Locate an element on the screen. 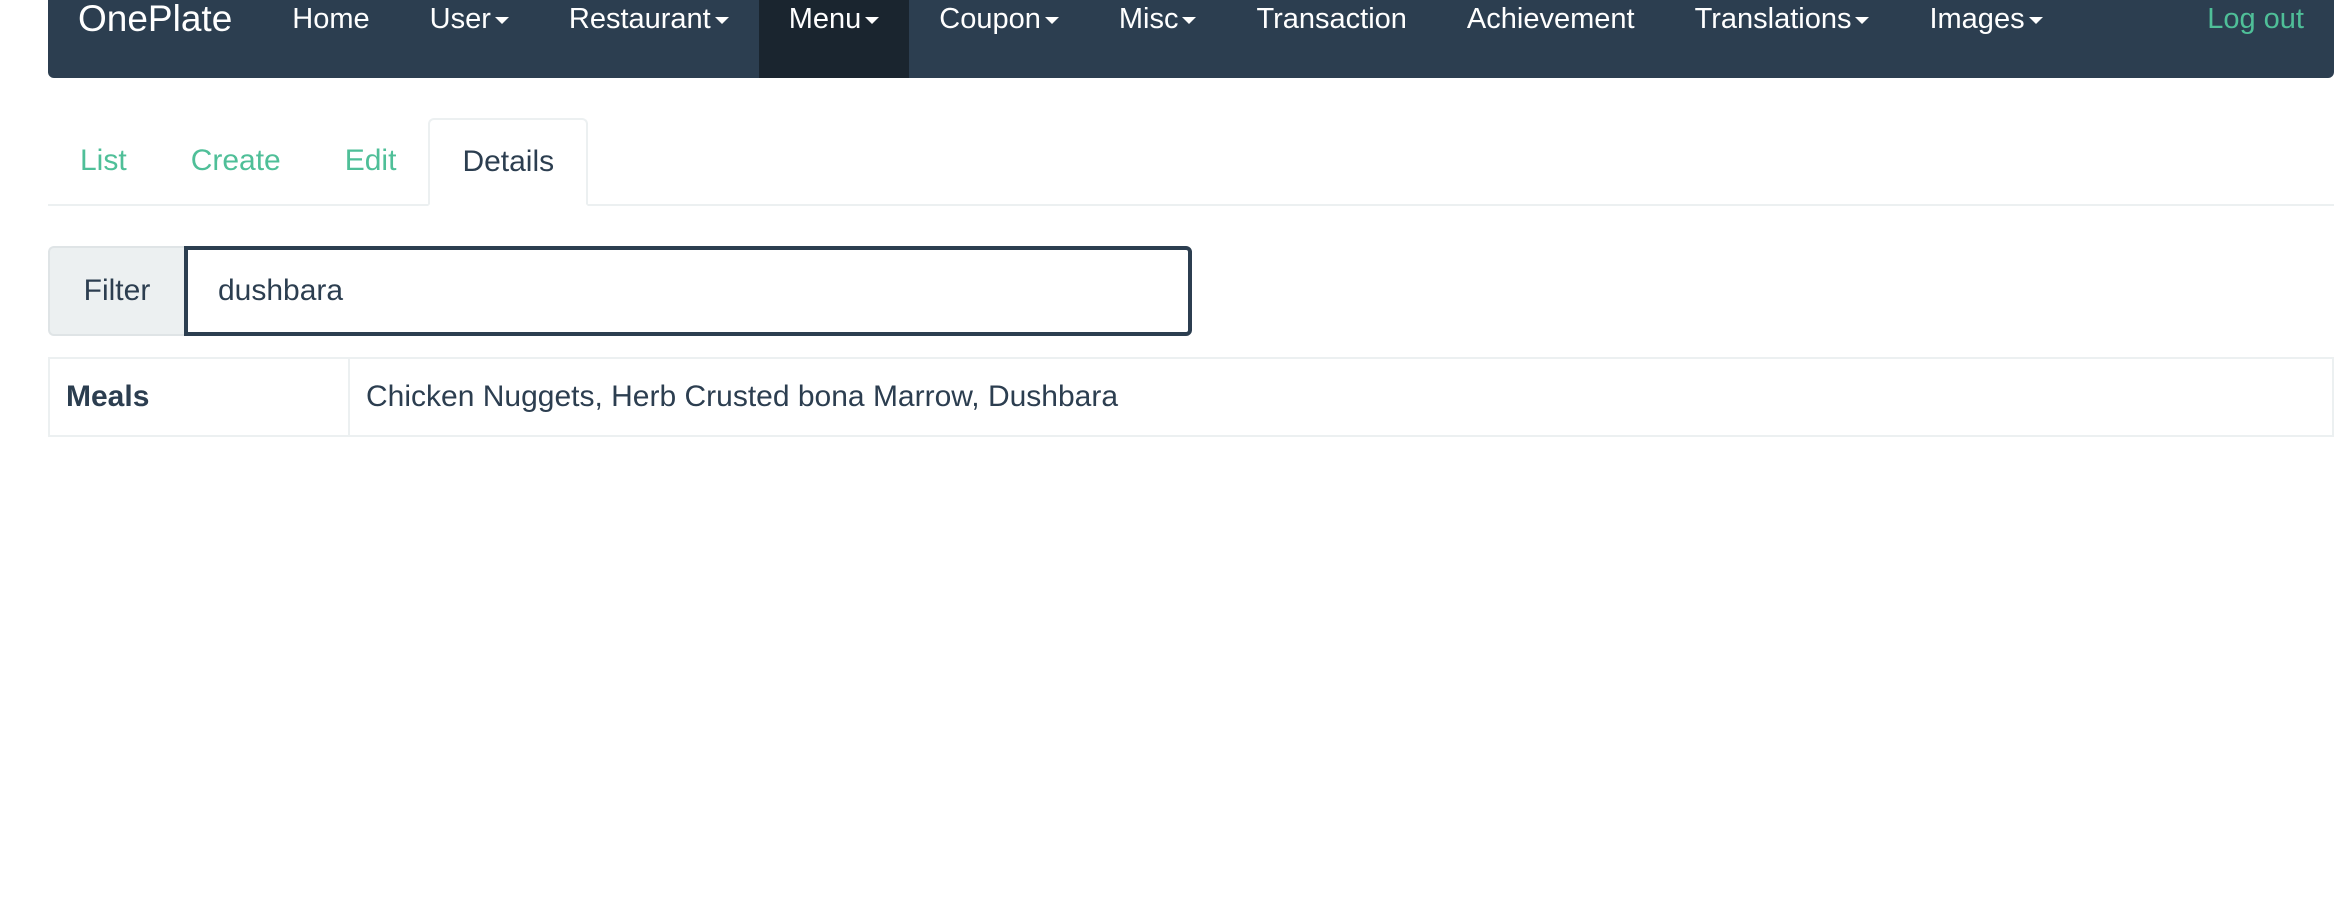  filter-label: Filter is located at coordinates (116, 291).